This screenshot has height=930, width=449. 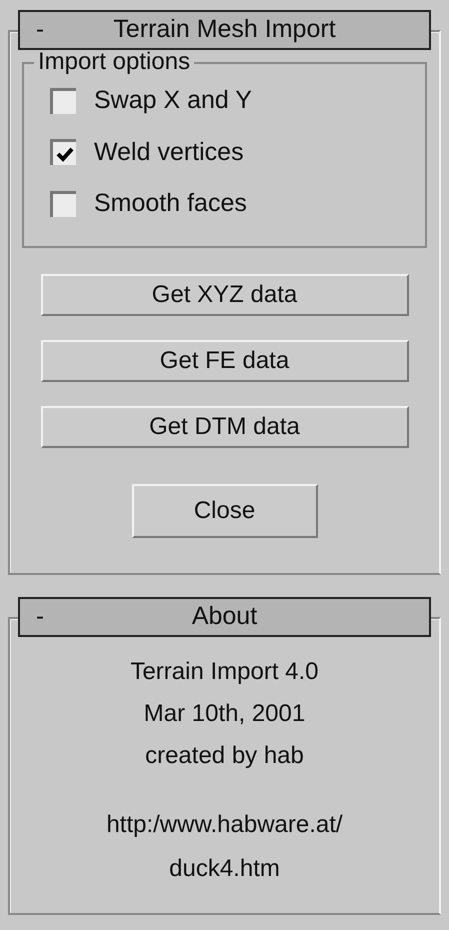 What do you see at coordinates (224, 427) in the screenshot?
I see `action-button: Get DTM data` at bounding box center [224, 427].